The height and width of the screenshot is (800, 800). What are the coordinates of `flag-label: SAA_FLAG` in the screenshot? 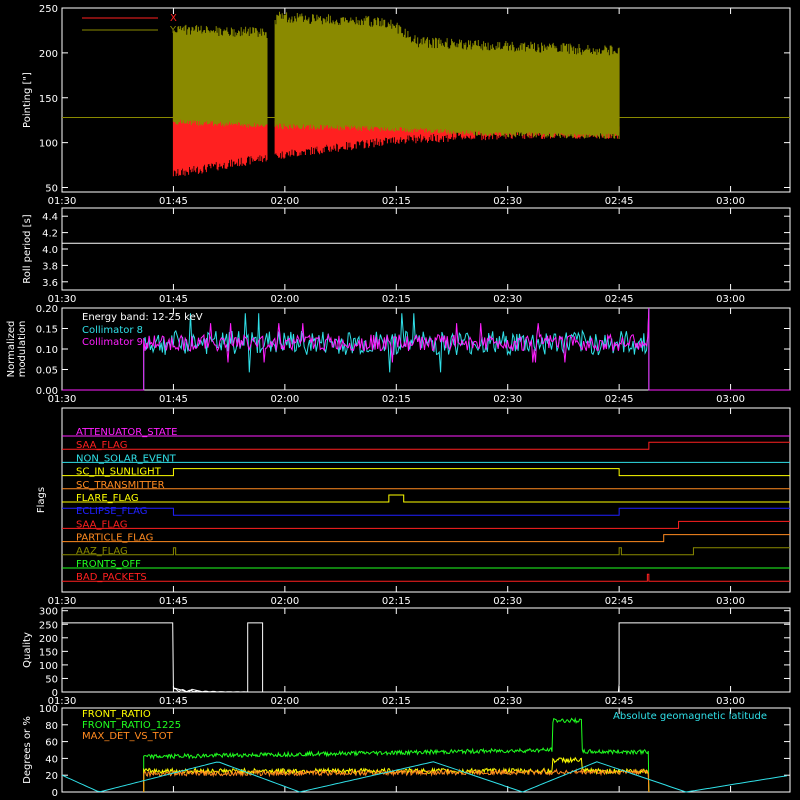 It's located at (101, 524).